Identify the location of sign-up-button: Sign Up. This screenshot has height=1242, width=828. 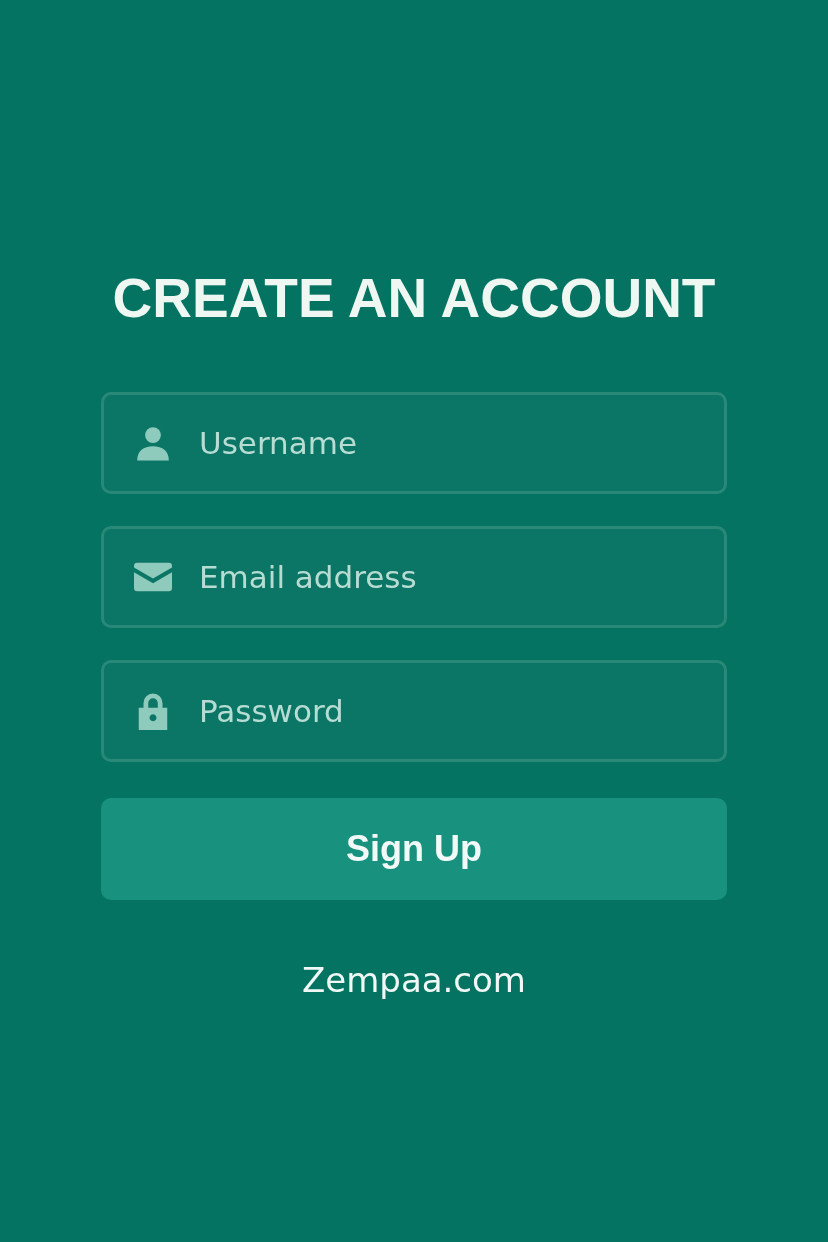
(414, 849).